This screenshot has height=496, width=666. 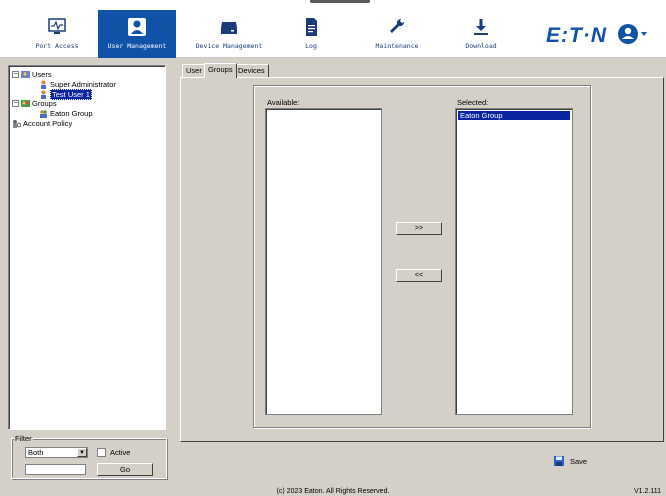 I want to click on policy-icon, so click(x=17, y=124).